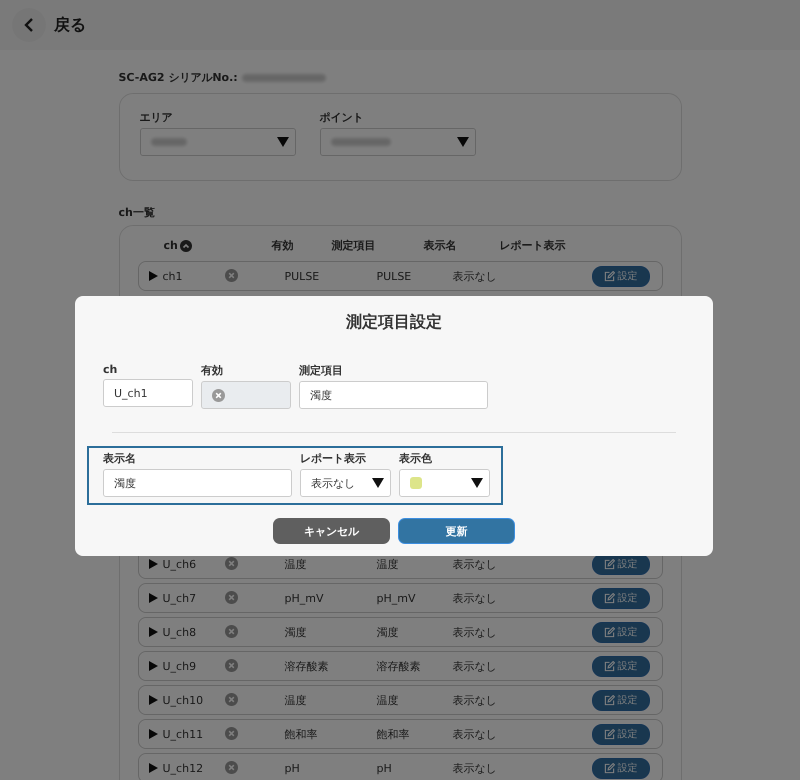 The width and height of the screenshot is (800, 780). I want to click on table-cell-text: U_ch12, so click(183, 768).